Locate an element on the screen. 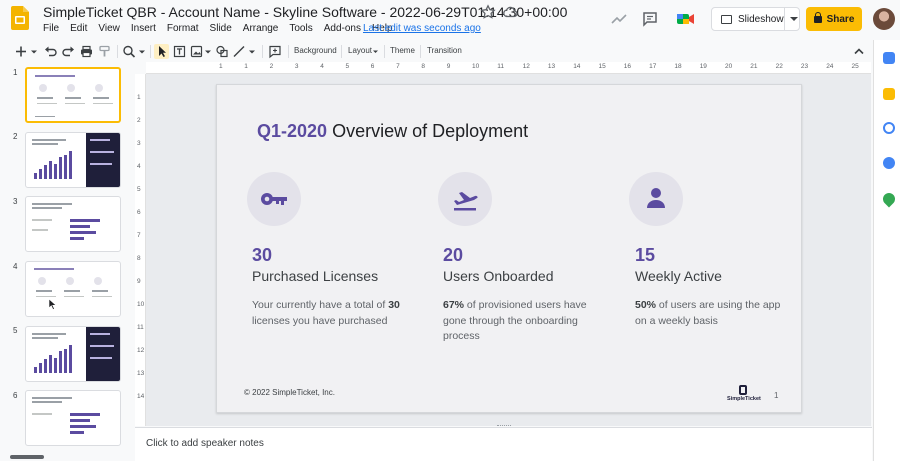  ruler-tick-label: 5 is located at coordinates (139, 189).